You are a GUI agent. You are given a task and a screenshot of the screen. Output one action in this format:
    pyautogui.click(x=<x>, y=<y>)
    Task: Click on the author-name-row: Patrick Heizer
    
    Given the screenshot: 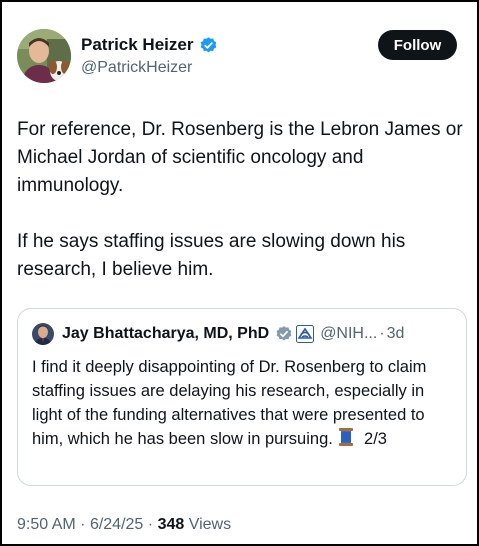 What is the action you would take?
    pyautogui.click(x=149, y=45)
    